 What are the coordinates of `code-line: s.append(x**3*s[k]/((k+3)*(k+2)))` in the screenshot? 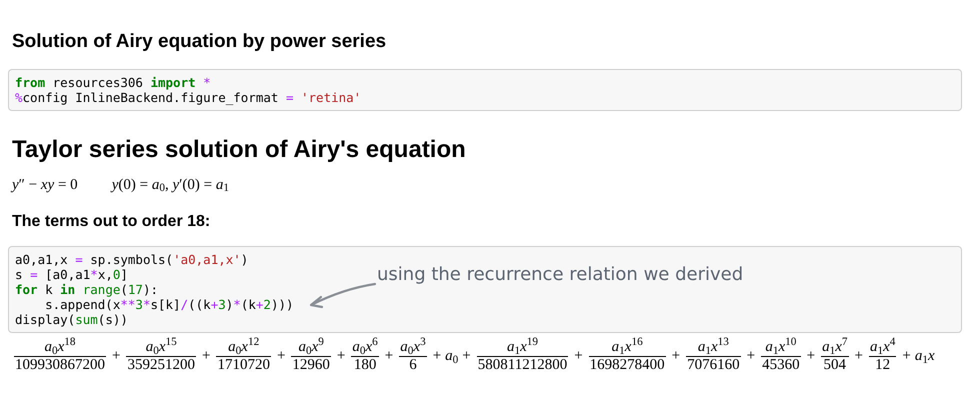 It's located at (169, 304).